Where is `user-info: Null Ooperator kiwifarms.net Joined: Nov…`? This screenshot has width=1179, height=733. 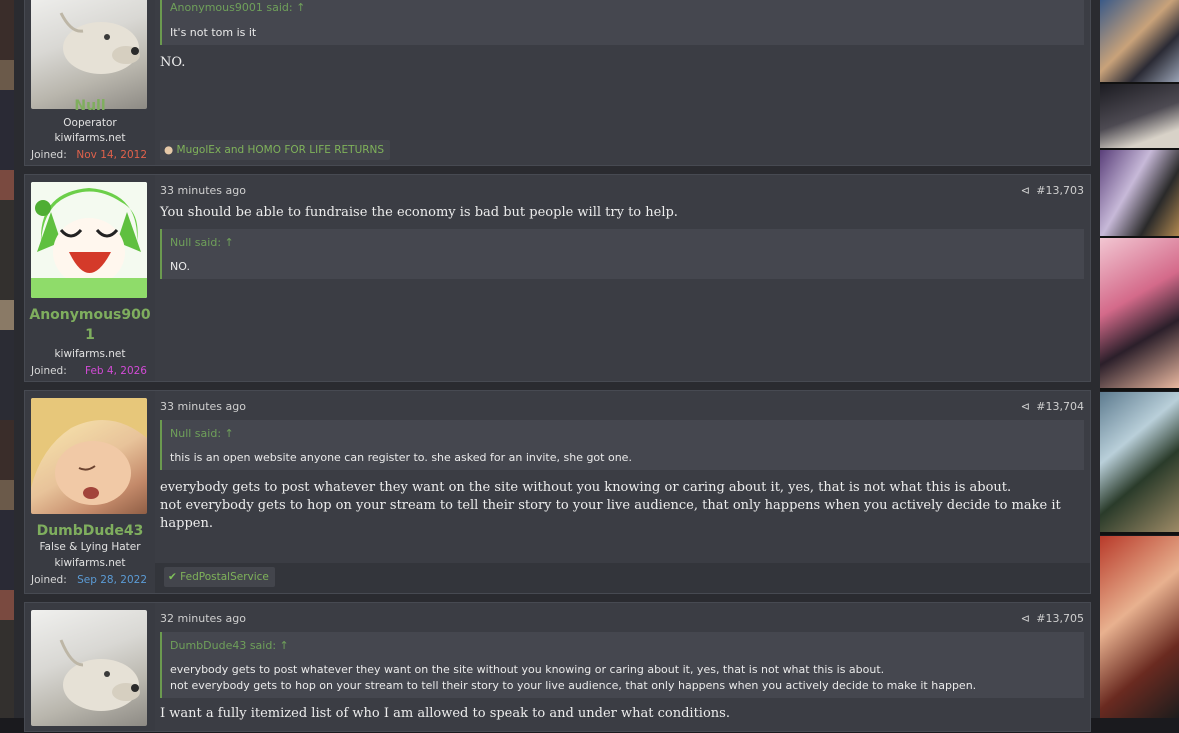
user-info: Null Ooperator kiwifarms.net Joined: Nov… is located at coordinates (90, 82).